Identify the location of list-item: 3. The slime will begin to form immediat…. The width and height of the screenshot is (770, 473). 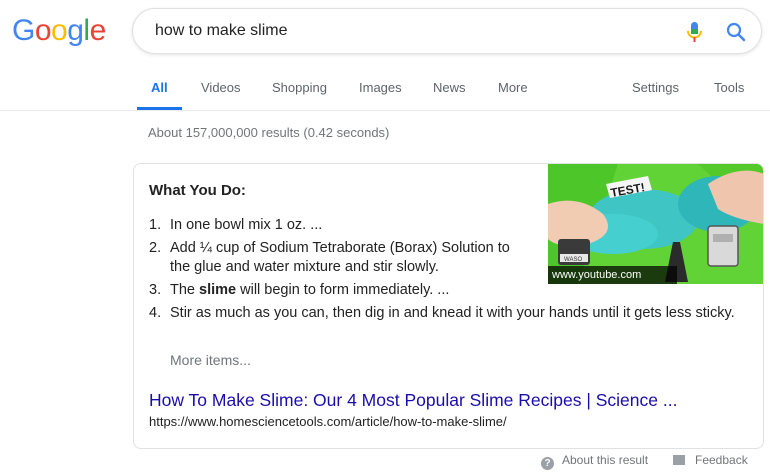
(339, 290).